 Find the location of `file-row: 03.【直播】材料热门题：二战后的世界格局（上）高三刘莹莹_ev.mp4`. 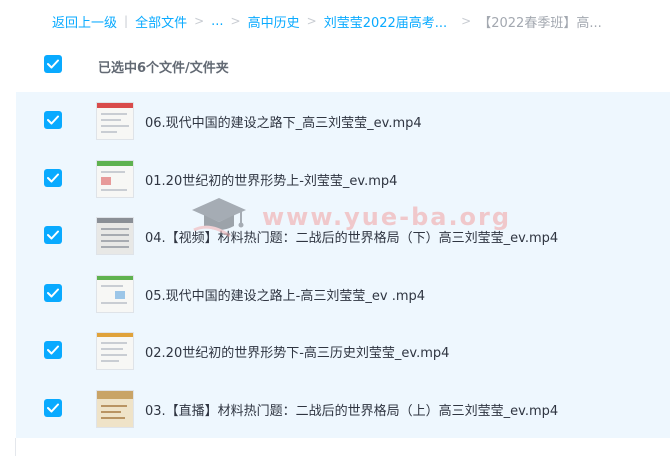

file-row: 03.【直播】材料热门题：二战后的世界格局（上）高三刘莹莹_ev.mp4 is located at coordinates (343, 409).